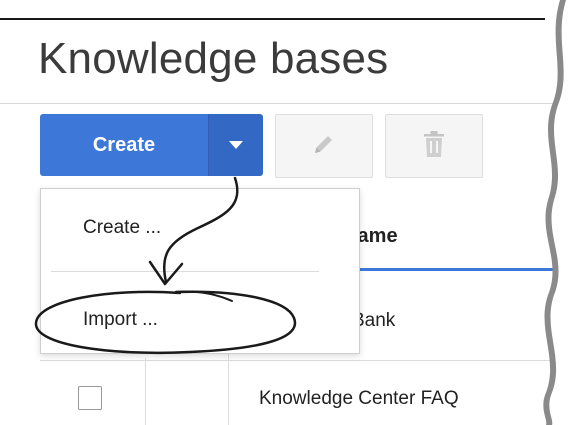 The image size is (578, 425). I want to click on toolbar: Create, so click(261, 146).